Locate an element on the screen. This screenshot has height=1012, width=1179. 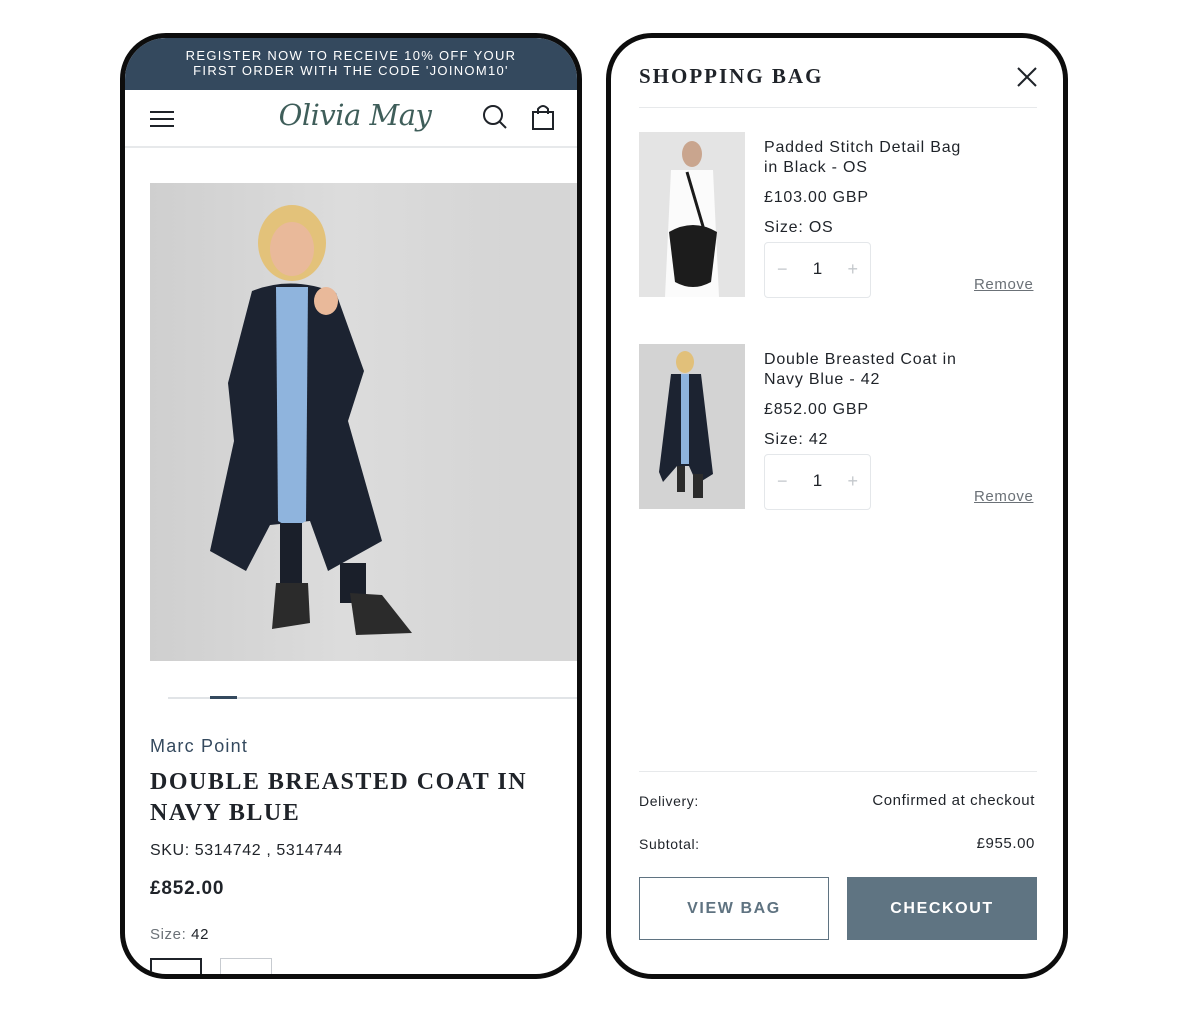
size-selector-label: Size: 42 is located at coordinates (179, 934).